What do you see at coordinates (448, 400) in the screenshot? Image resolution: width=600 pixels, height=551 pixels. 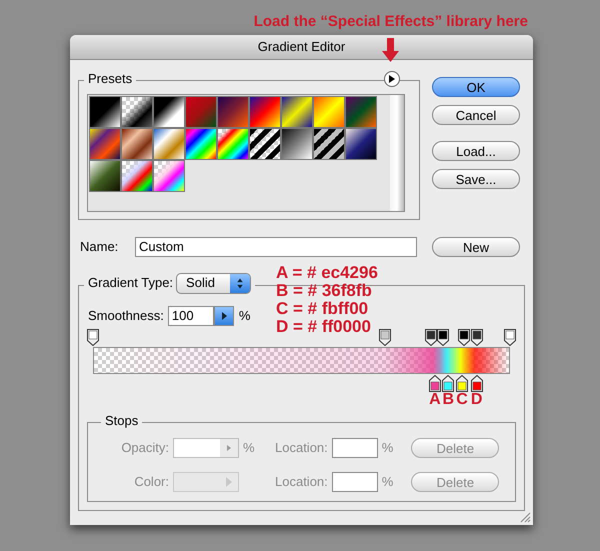 I see `stop-letter: B` at bounding box center [448, 400].